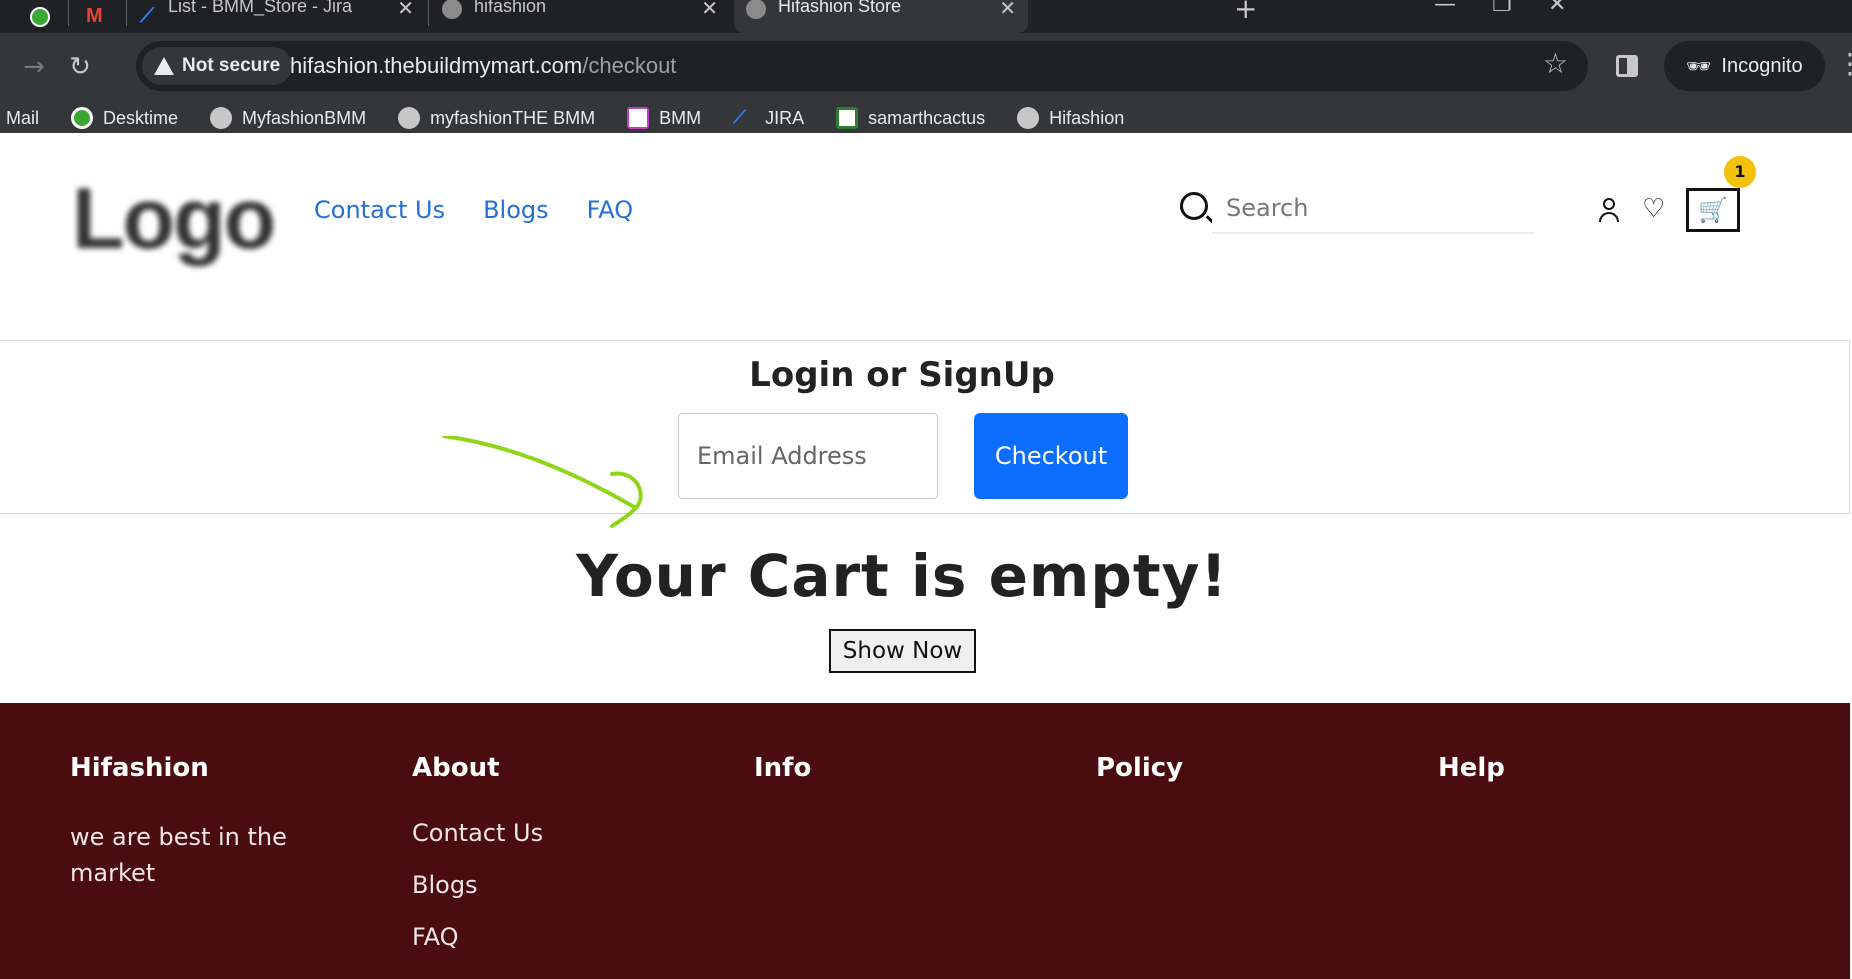 The width and height of the screenshot is (1852, 979). I want to click on side-panel-icon, so click(1627, 66).